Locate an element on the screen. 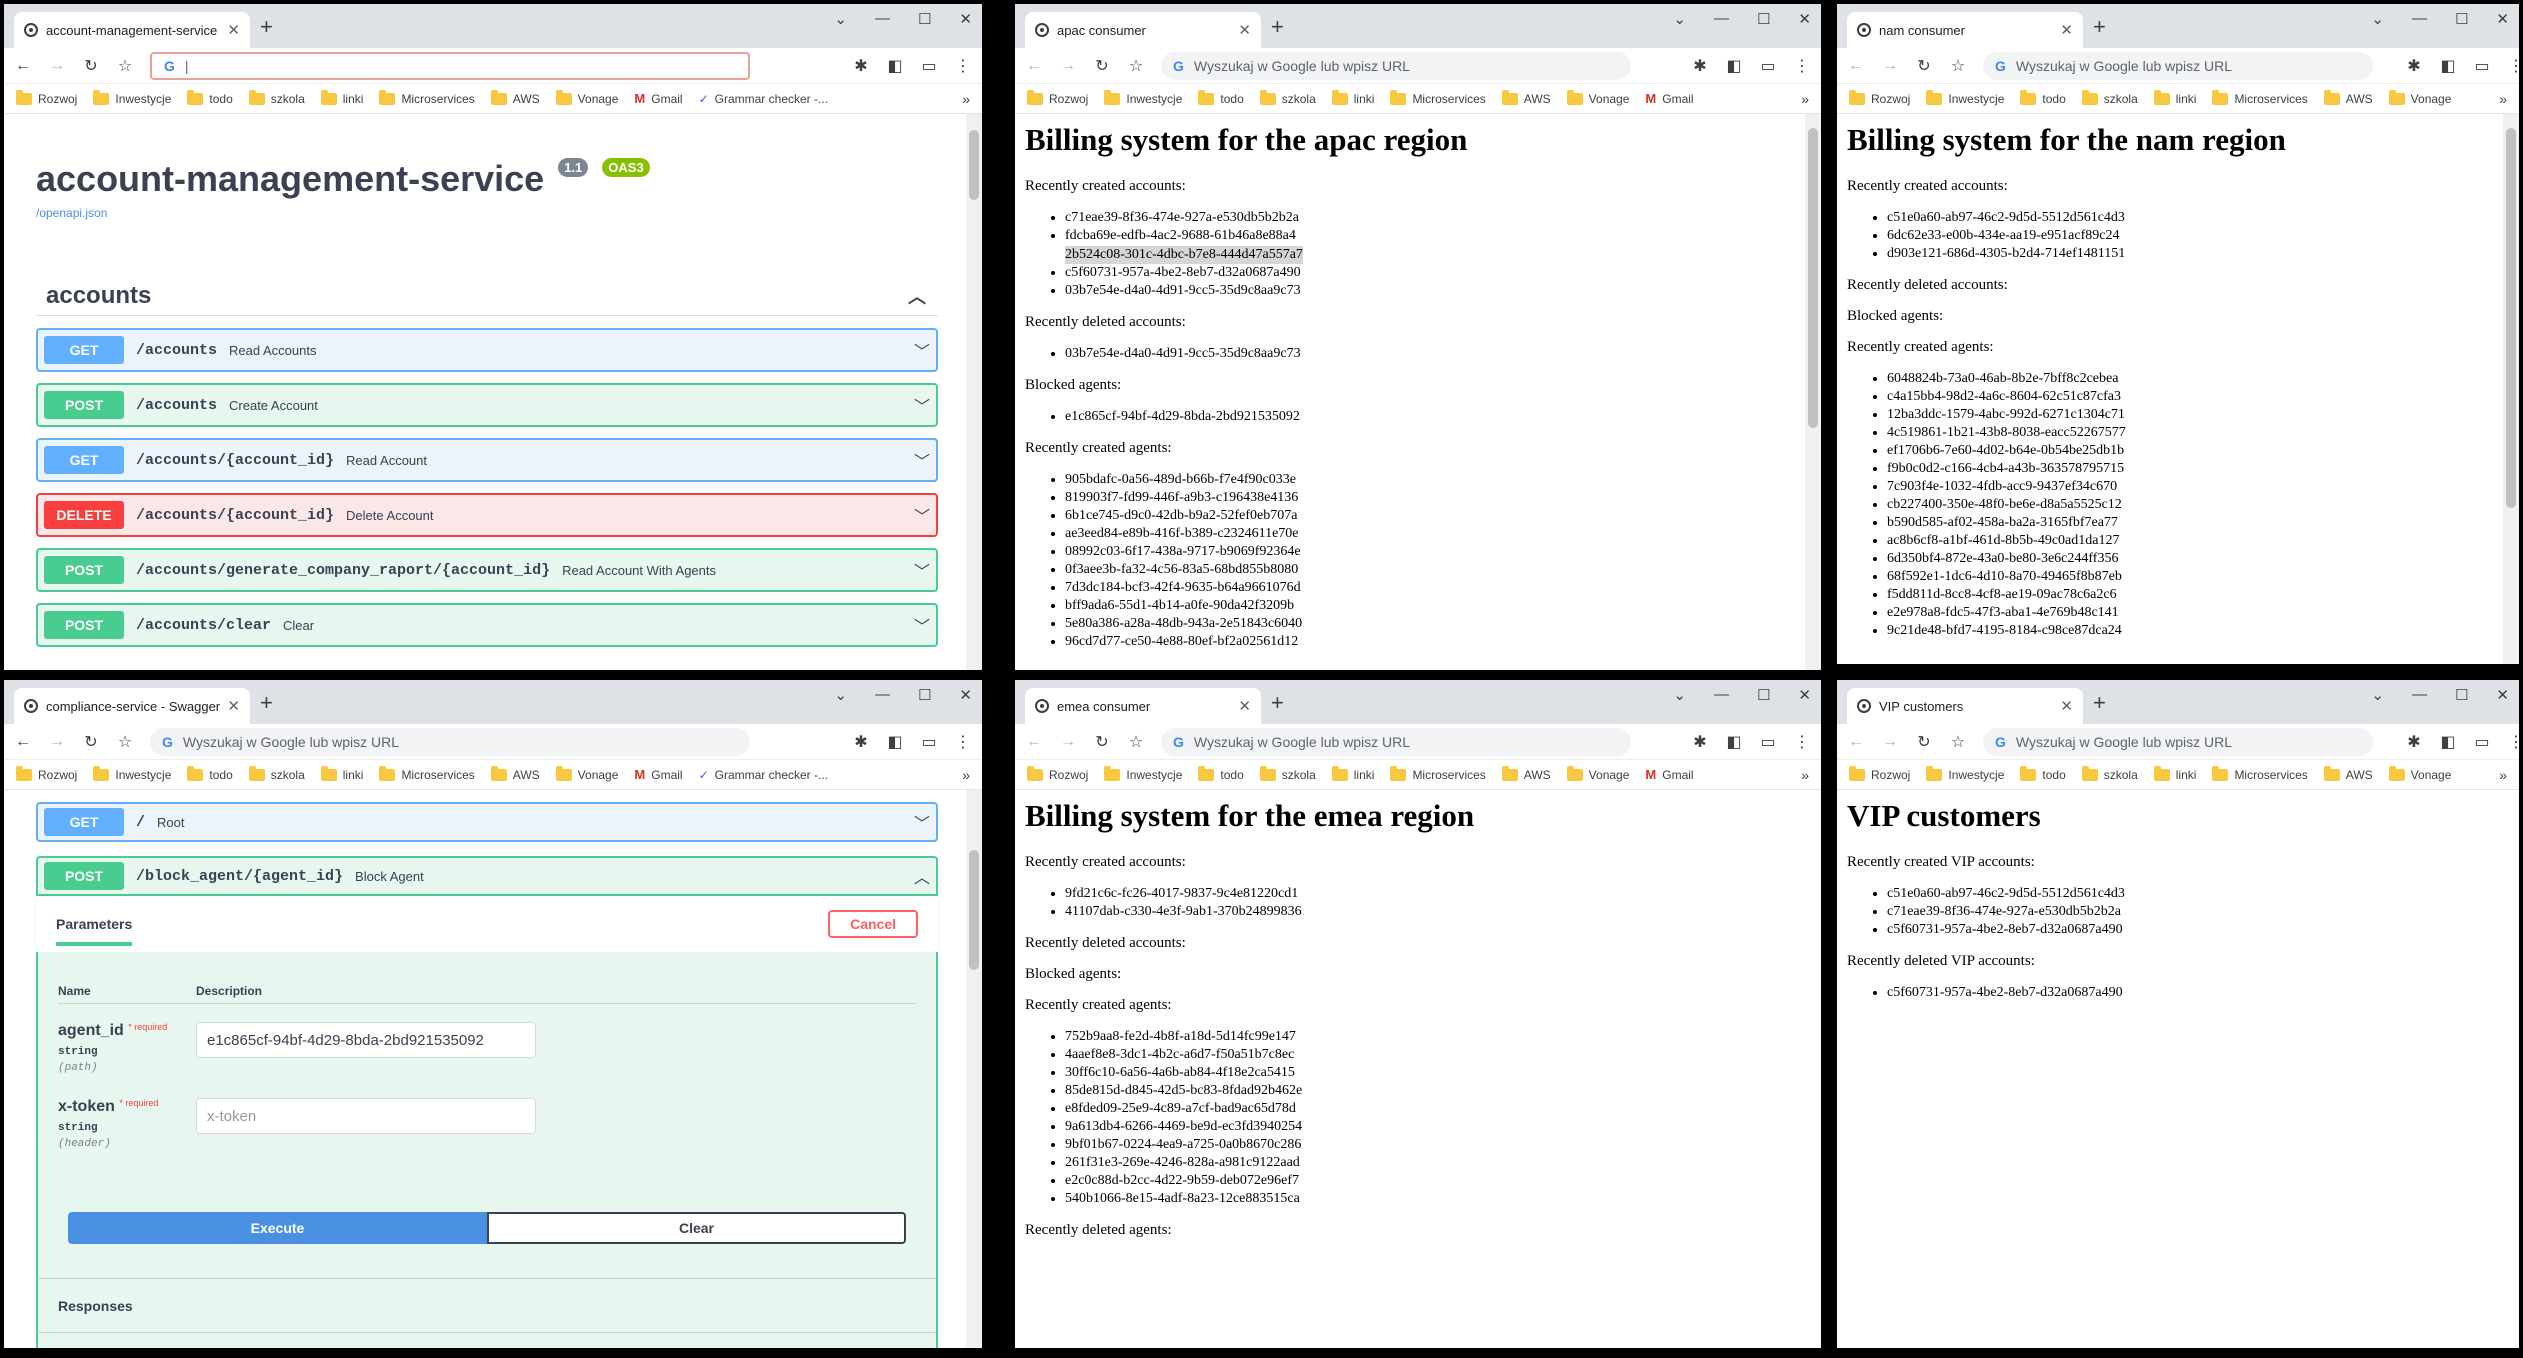  agent-id-input: e1c865cf-94bf-4d29-8bda-2bd921535092 is located at coordinates (366, 1040).